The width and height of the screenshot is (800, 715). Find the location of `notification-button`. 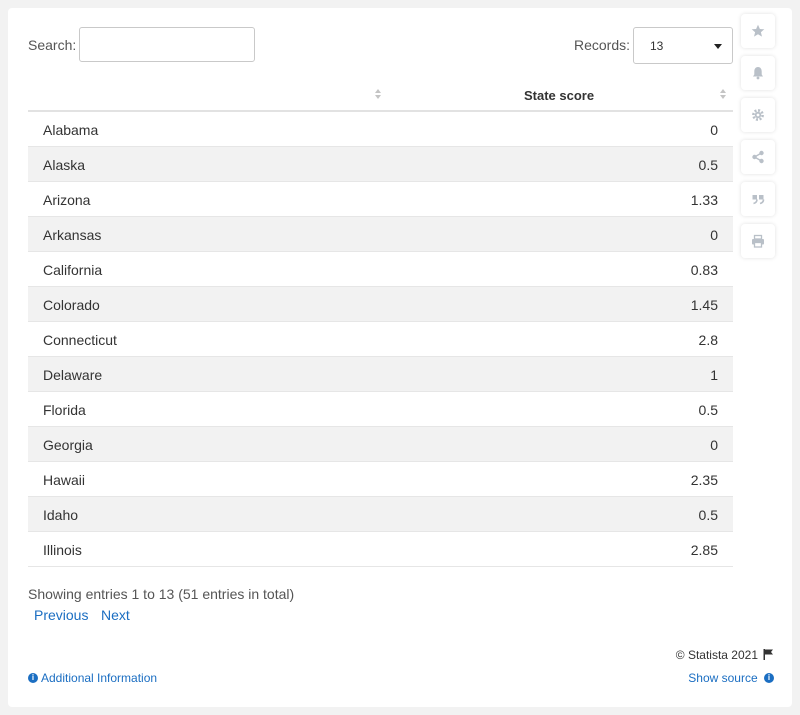

notification-button is located at coordinates (758, 73).